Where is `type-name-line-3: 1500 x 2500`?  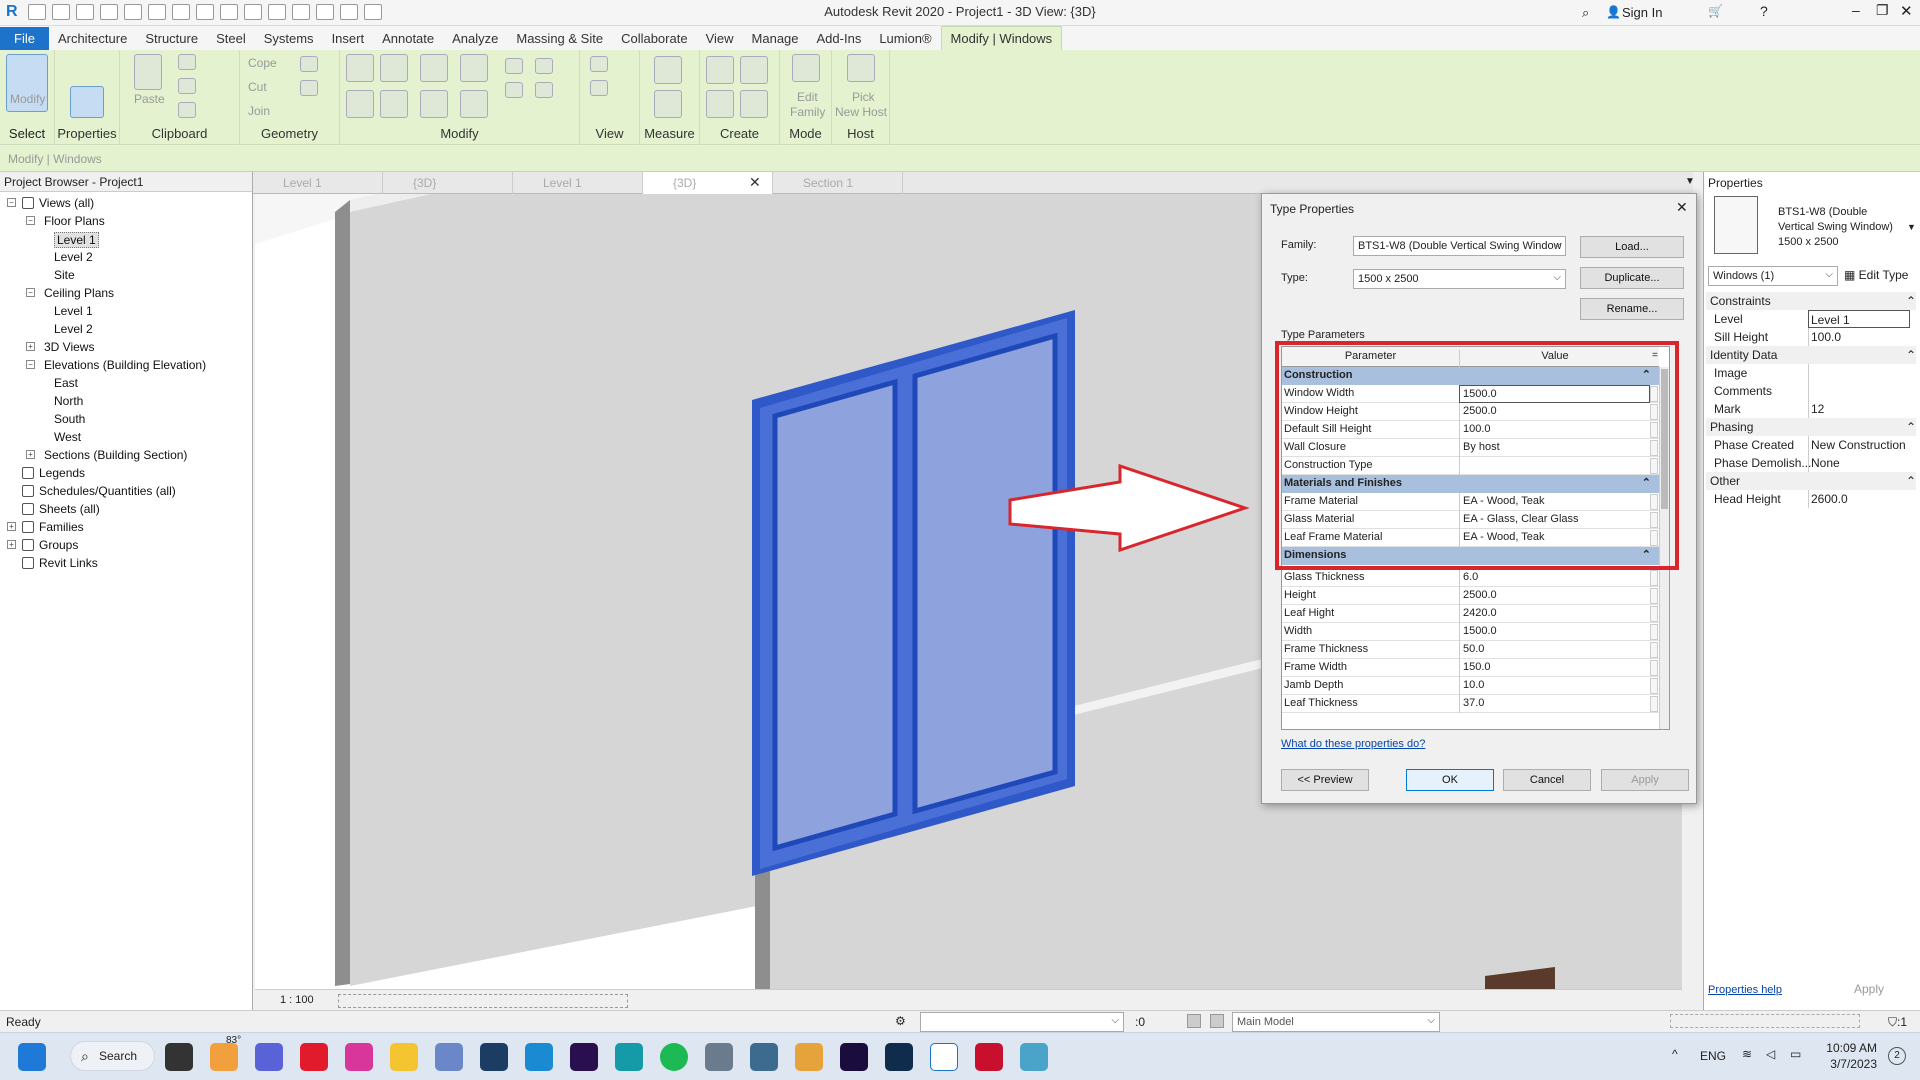 type-name-line-3: 1500 x 2500 is located at coordinates (1808, 242).